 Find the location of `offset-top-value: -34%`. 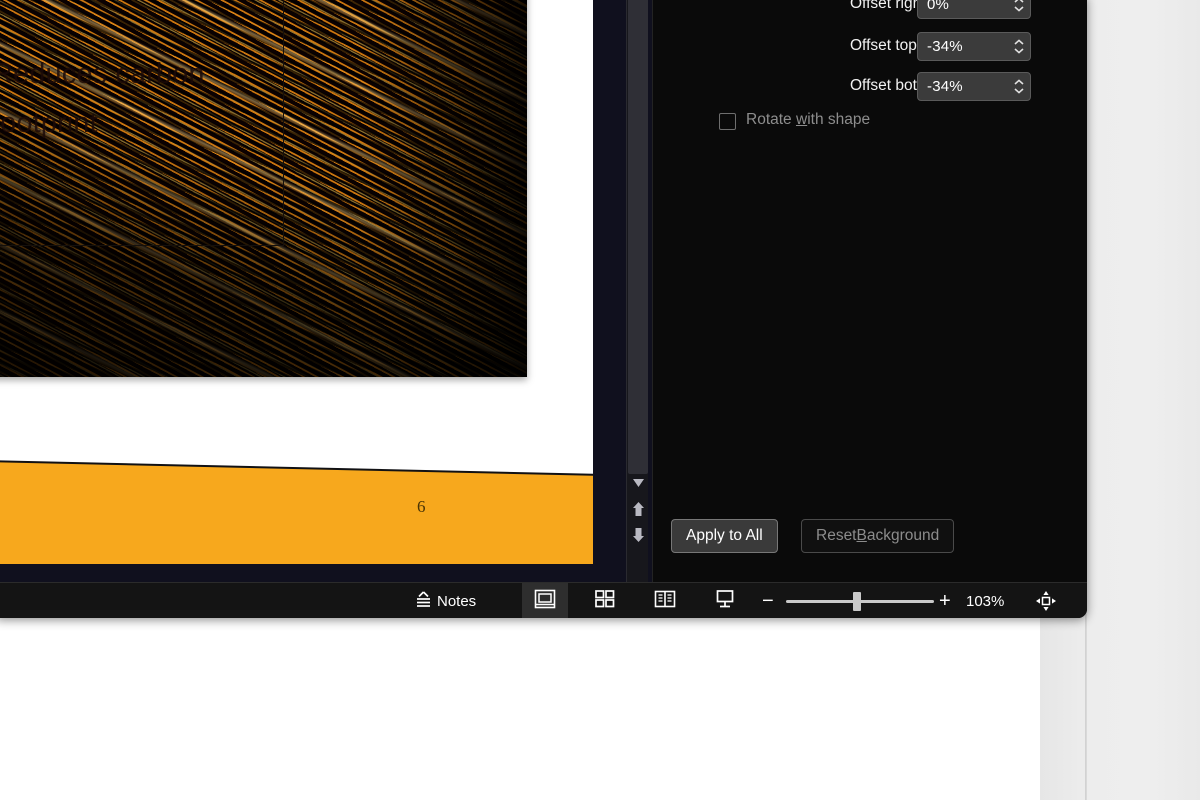

offset-top-value: -34% is located at coordinates (963, 46).